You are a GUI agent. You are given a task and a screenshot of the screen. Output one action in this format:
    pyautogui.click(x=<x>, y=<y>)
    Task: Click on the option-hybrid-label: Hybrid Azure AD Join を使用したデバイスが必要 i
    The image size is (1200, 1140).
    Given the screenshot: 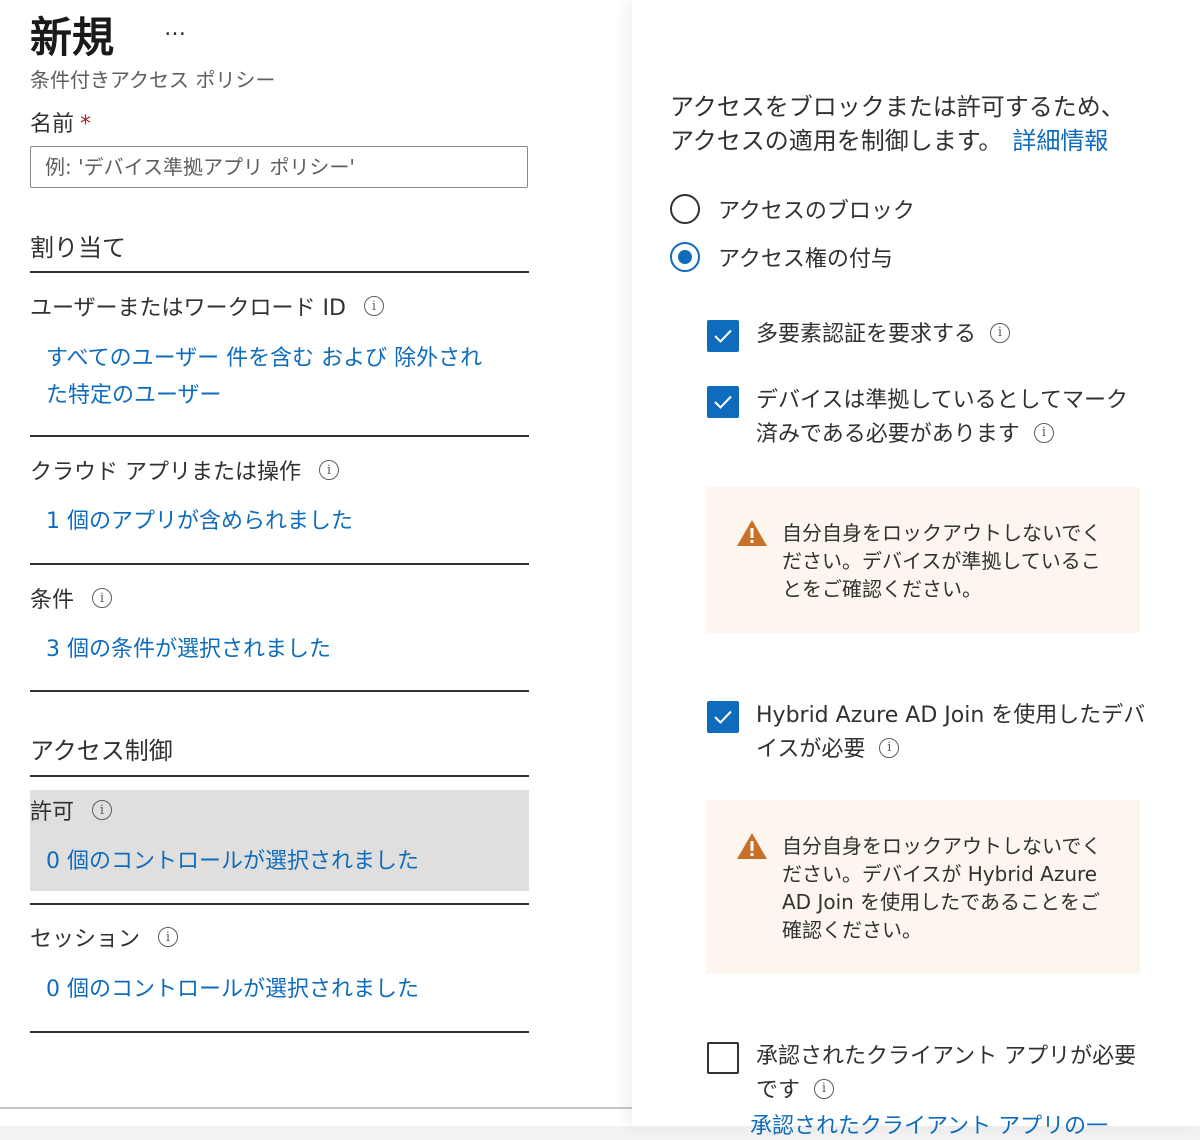 What is the action you would take?
    pyautogui.click(x=951, y=733)
    